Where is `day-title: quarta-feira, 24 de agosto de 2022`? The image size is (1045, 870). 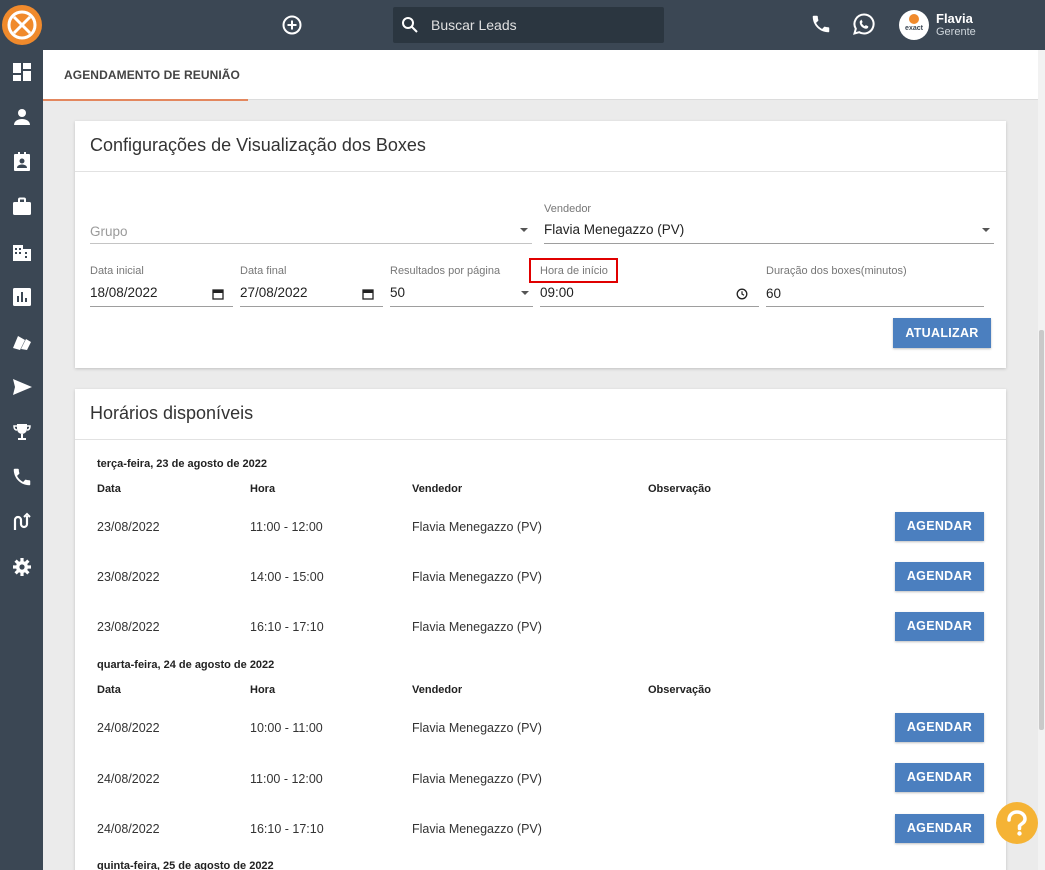
day-title: quarta-feira, 24 de agosto de 2022 is located at coordinates (186, 665).